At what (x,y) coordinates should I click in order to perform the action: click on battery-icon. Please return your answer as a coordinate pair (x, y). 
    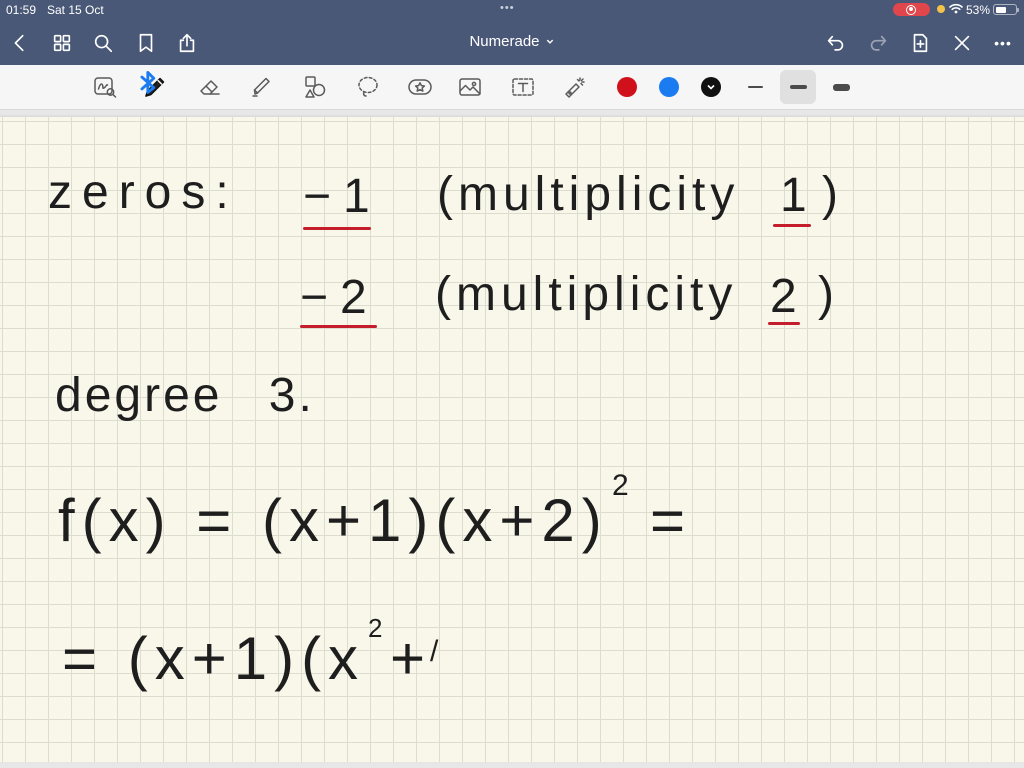
    Looking at the image, I should click on (1006, 9).